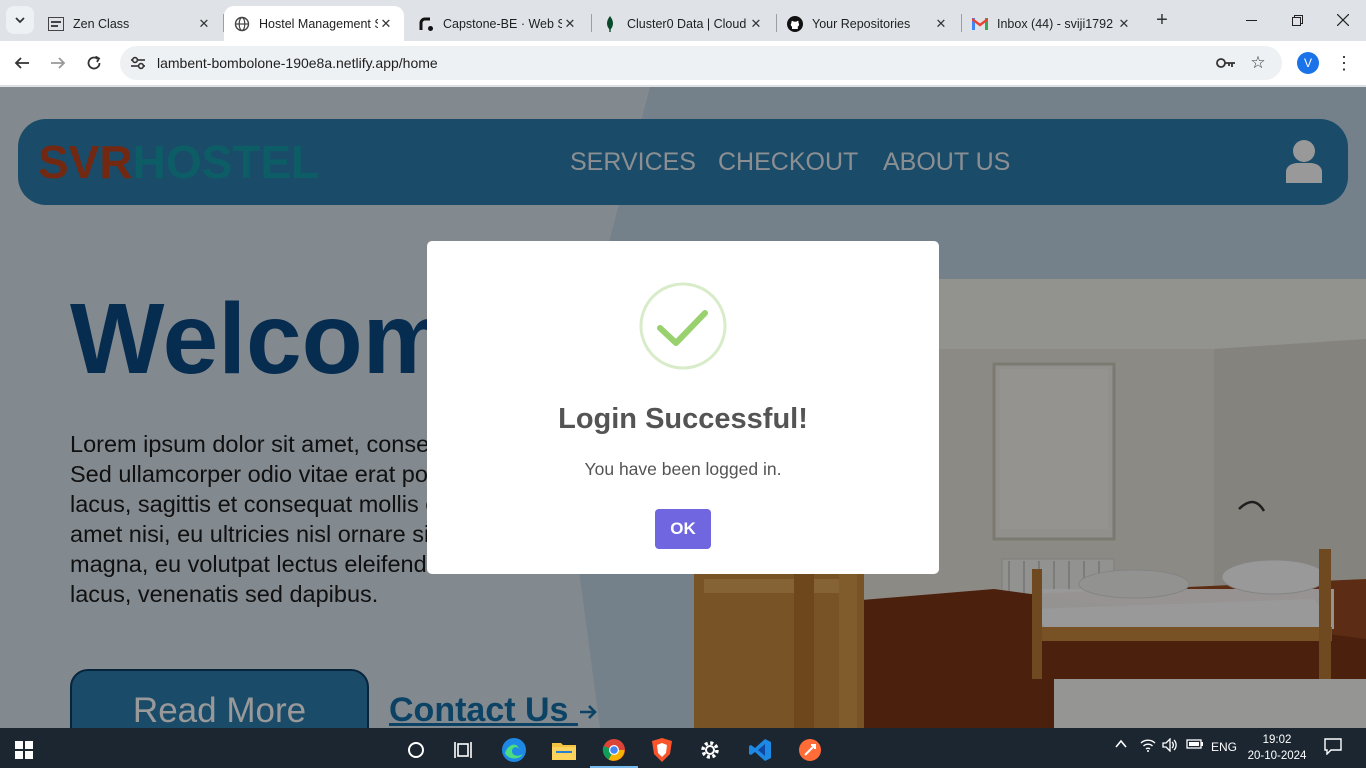 Image resolution: width=1366 pixels, height=768 pixels. What do you see at coordinates (416, 750) in the screenshot?
I see `search-circle-icon` at bounding box center [416, 750].